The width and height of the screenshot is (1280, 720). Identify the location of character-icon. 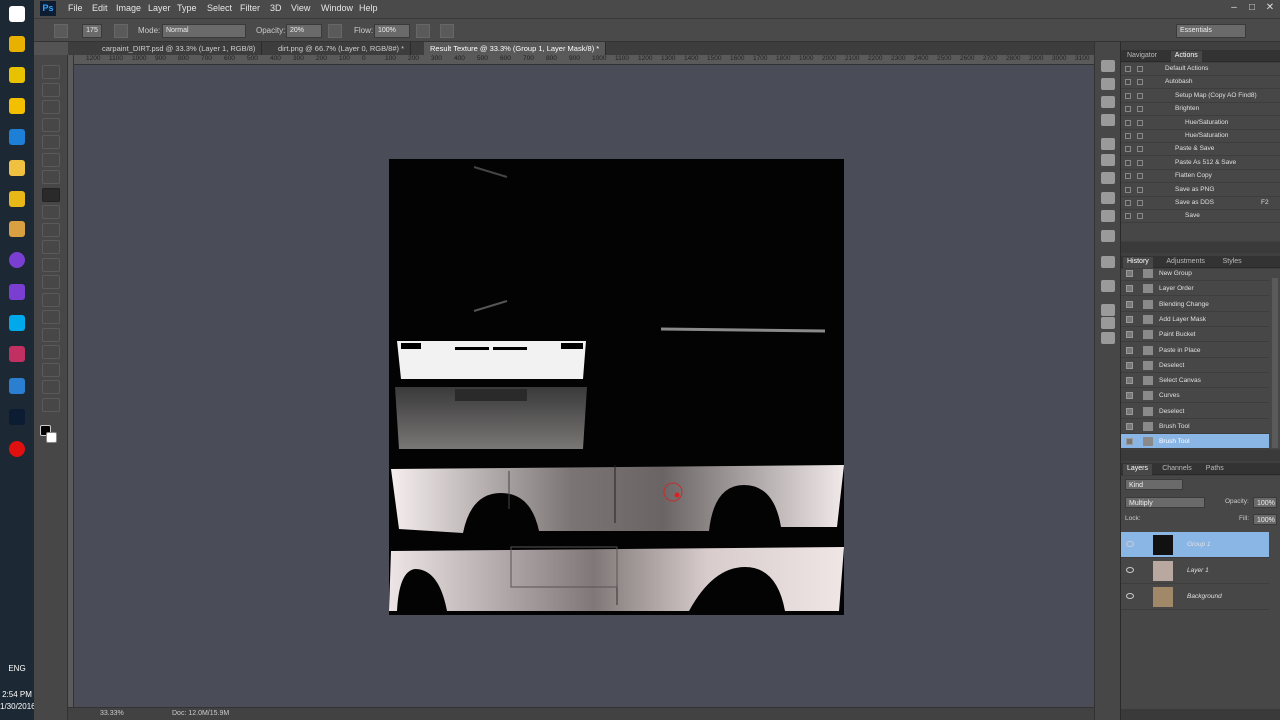
(1108, 236).